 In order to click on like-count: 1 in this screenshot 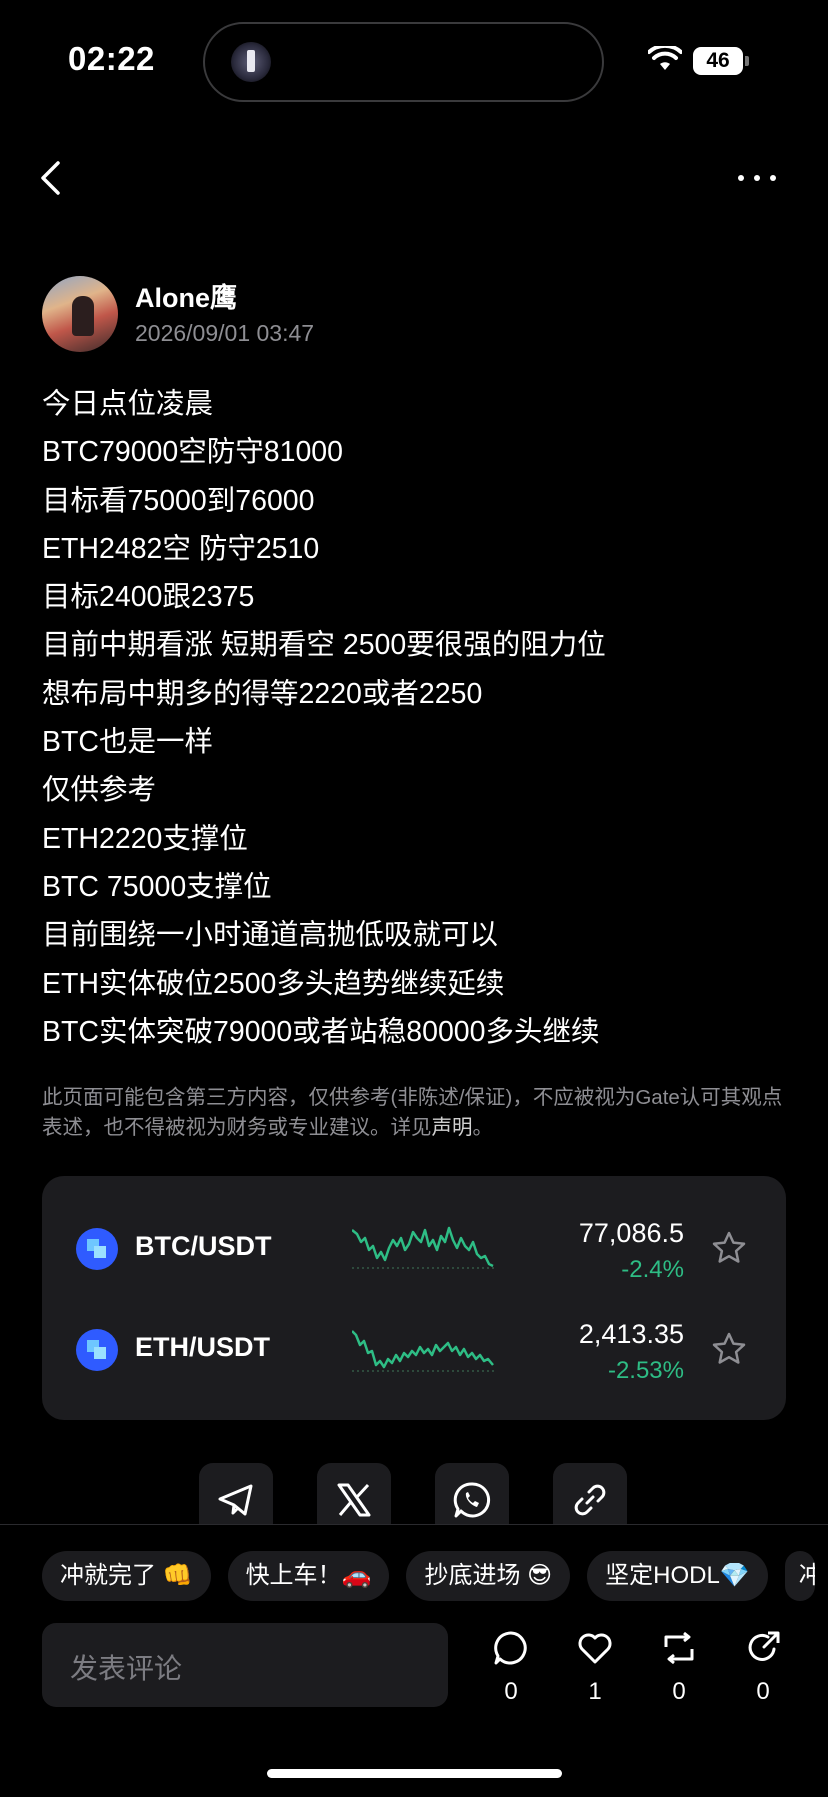, I will do `click(595, 1691)`.